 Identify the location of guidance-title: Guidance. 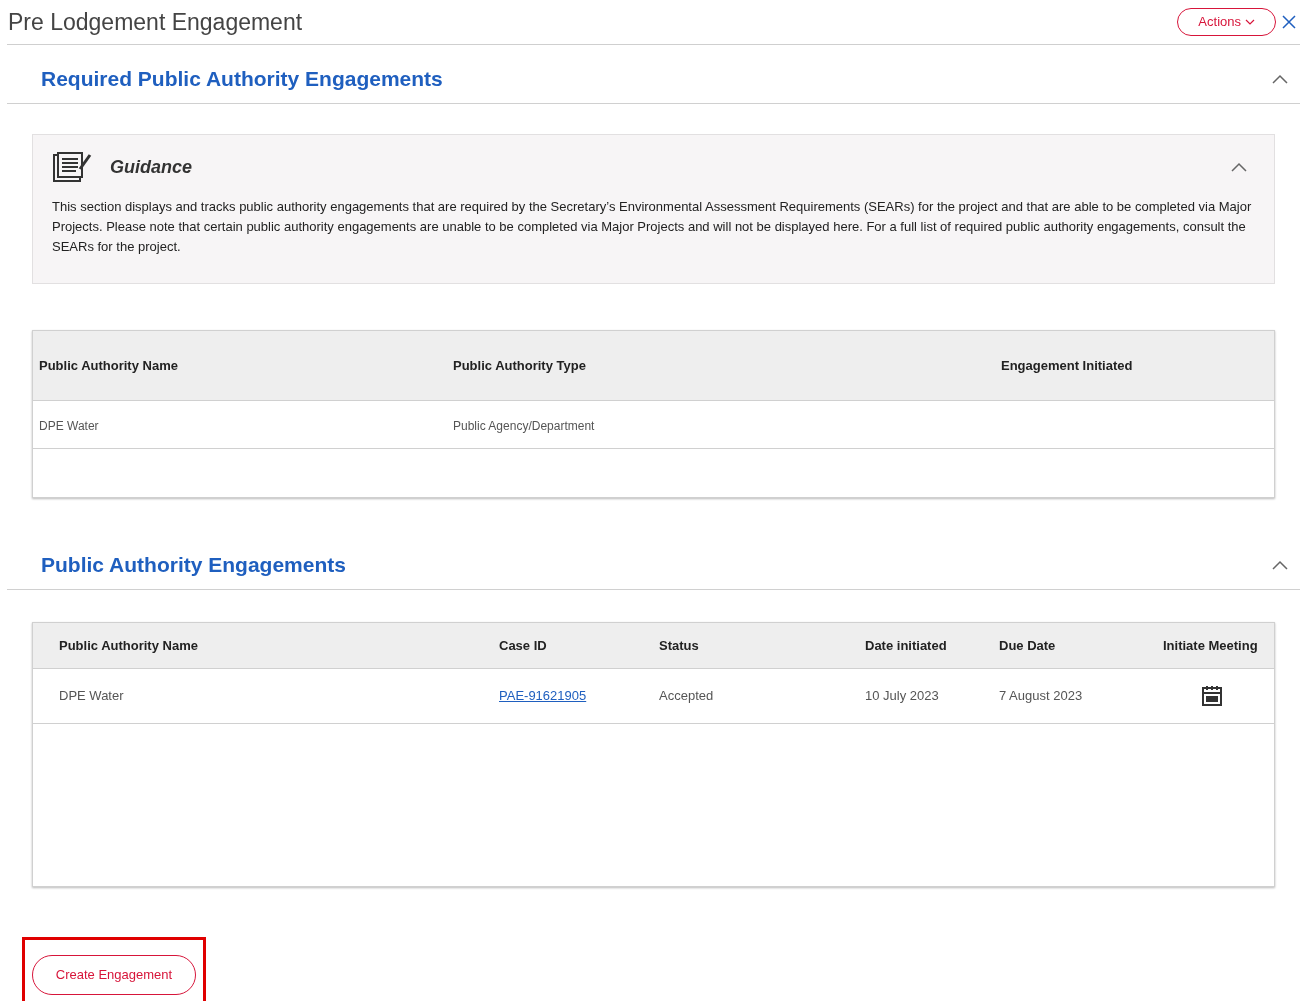
(151, 167).